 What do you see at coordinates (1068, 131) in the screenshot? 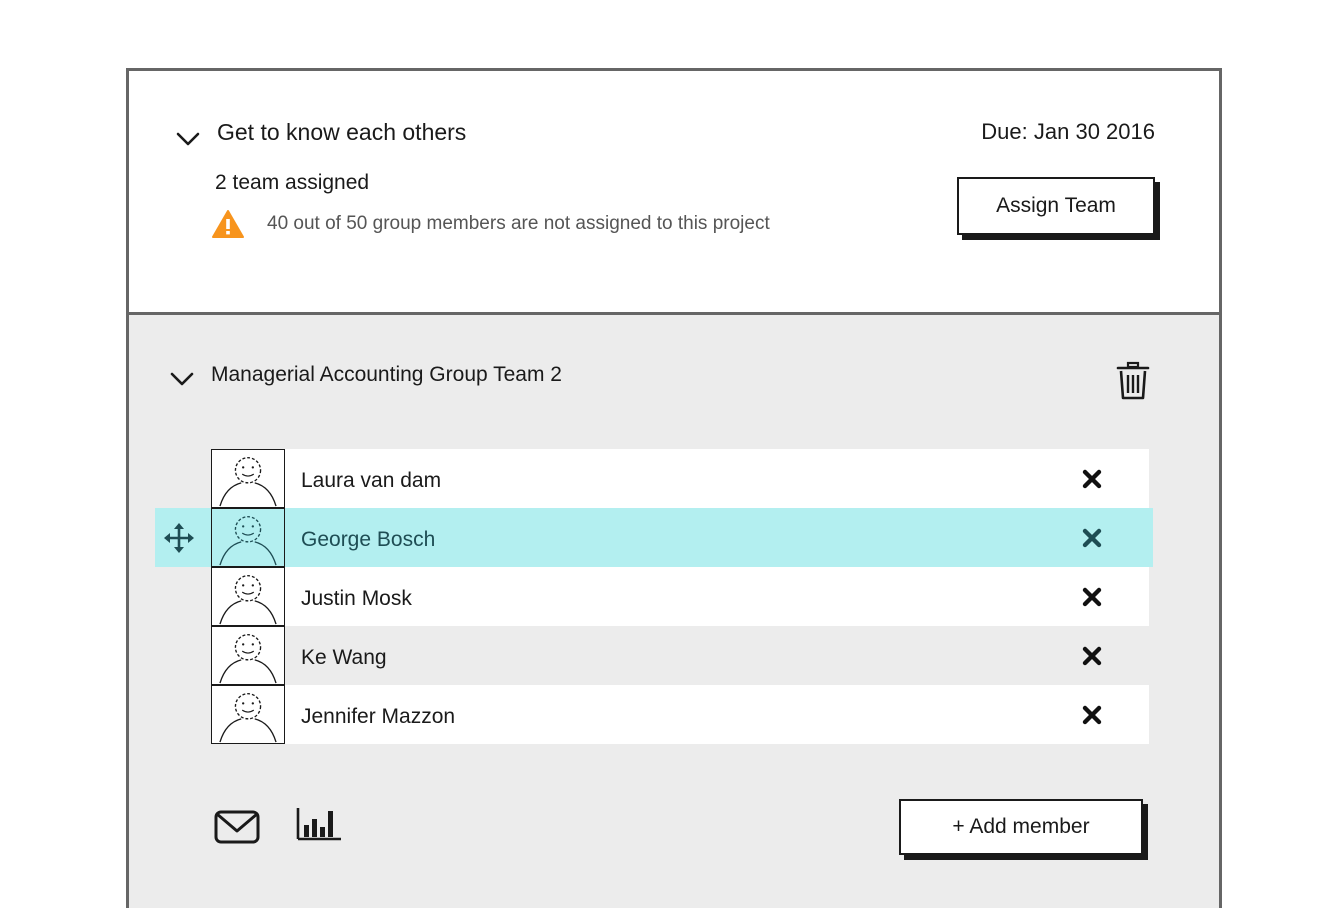
I see `due-date: Due: Jan 30 2016` at bounding box center [1068, 131].